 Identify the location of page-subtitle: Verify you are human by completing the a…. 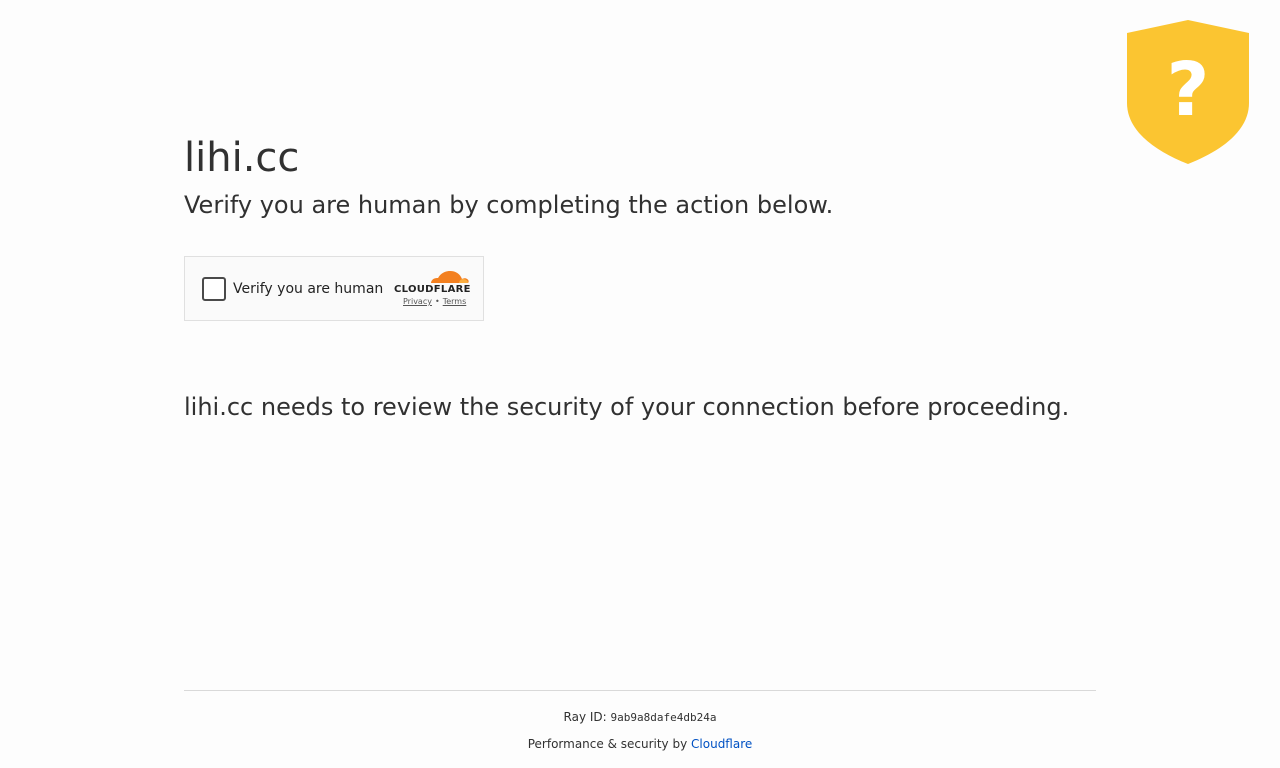
(509, 205).